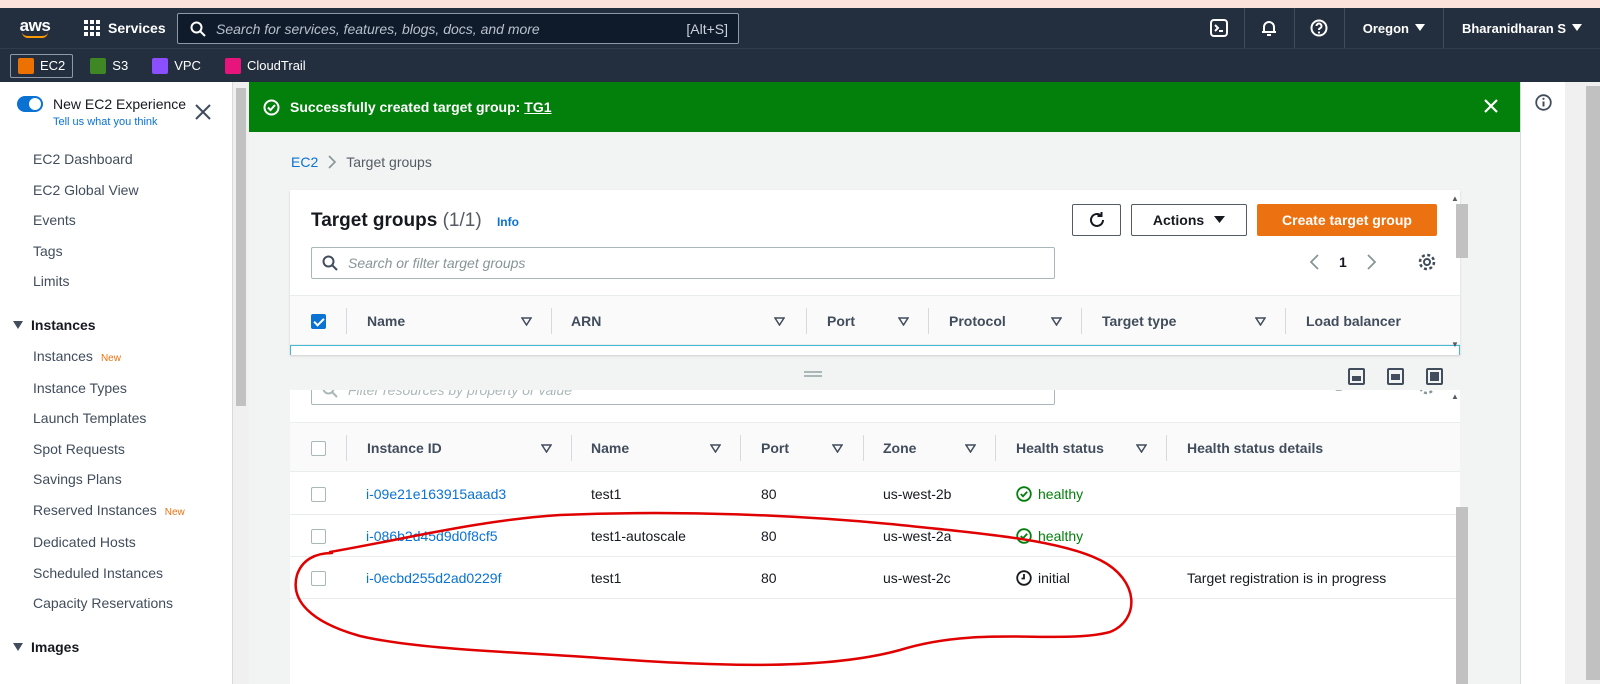 The height and width of the screenshot is (684, 1600). Describe the element at coordinates (1543, 102) in the screenshot. I see `info-icon` at that location.